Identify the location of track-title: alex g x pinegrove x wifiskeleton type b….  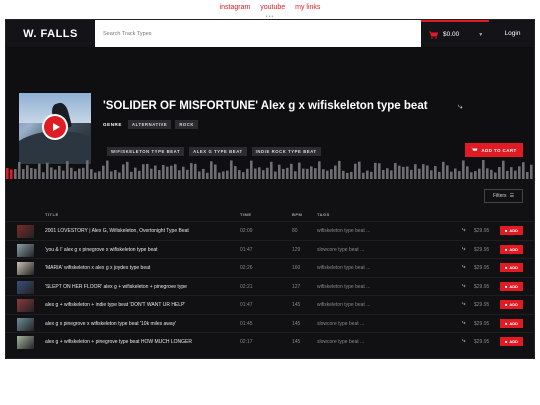
(110, 324).